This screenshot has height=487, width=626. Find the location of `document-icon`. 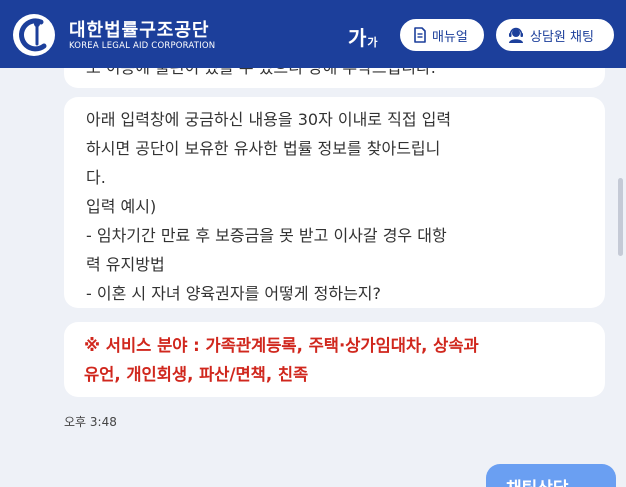

document-icon is located at coordinates (420, 35).